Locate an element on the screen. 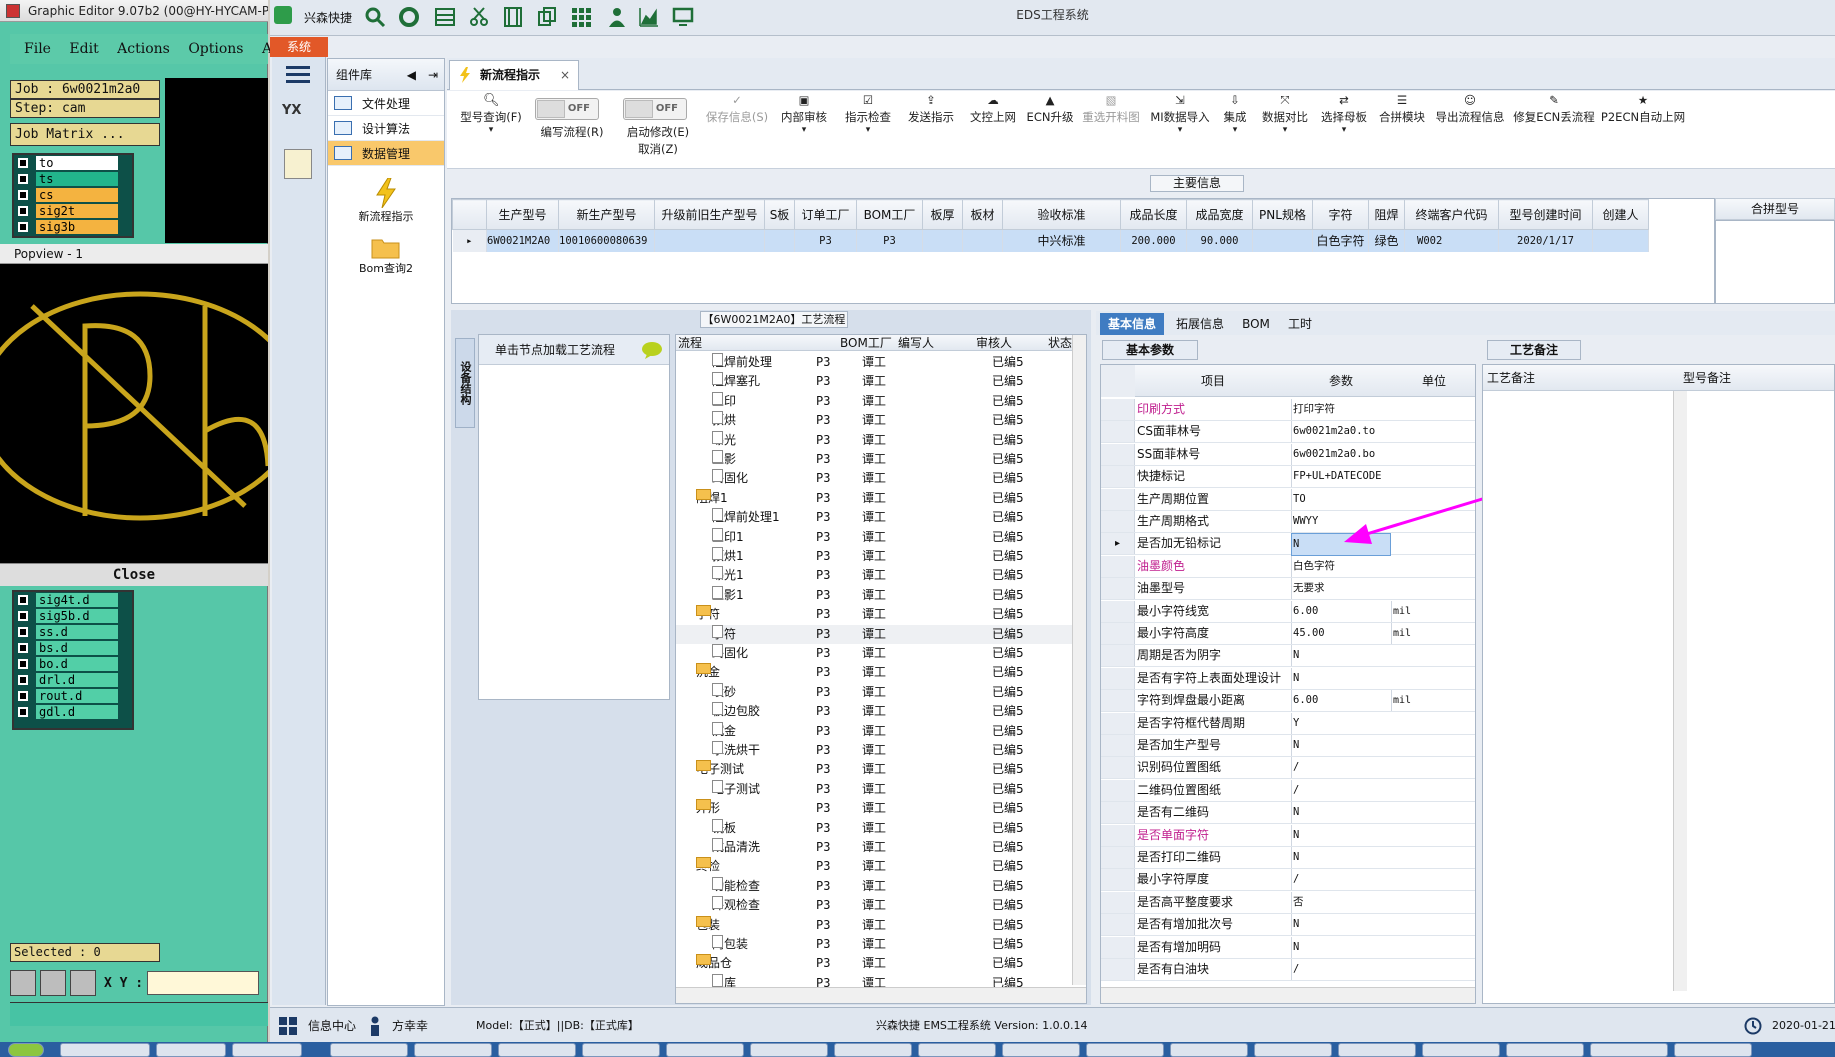  param-row: SS面菲林号 6w0021m2a0.bo is located at coordinates (1288, 454).